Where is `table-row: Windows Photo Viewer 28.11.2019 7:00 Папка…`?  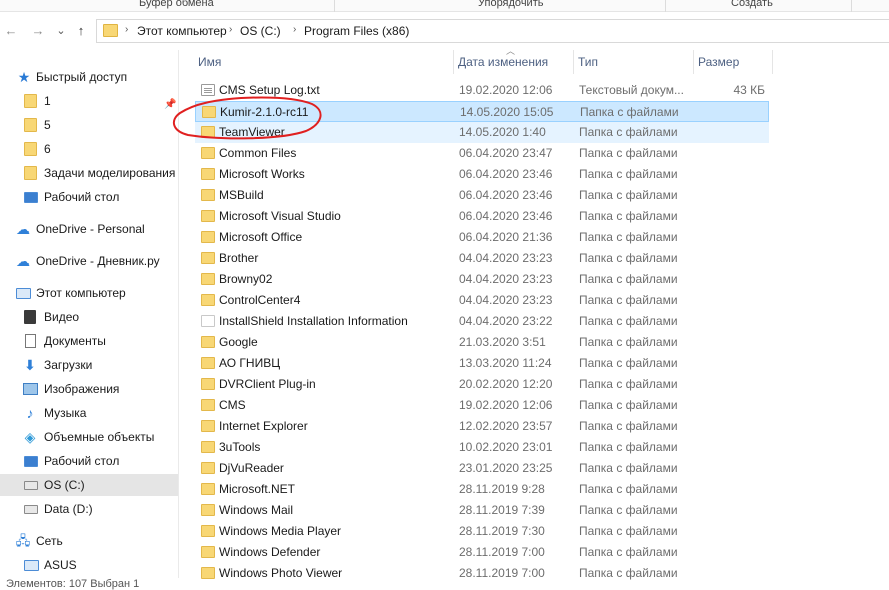 table-row: Windows Photo Viewer 28.11.2019 7:00 Папка… is located at coordinates (482, 573).